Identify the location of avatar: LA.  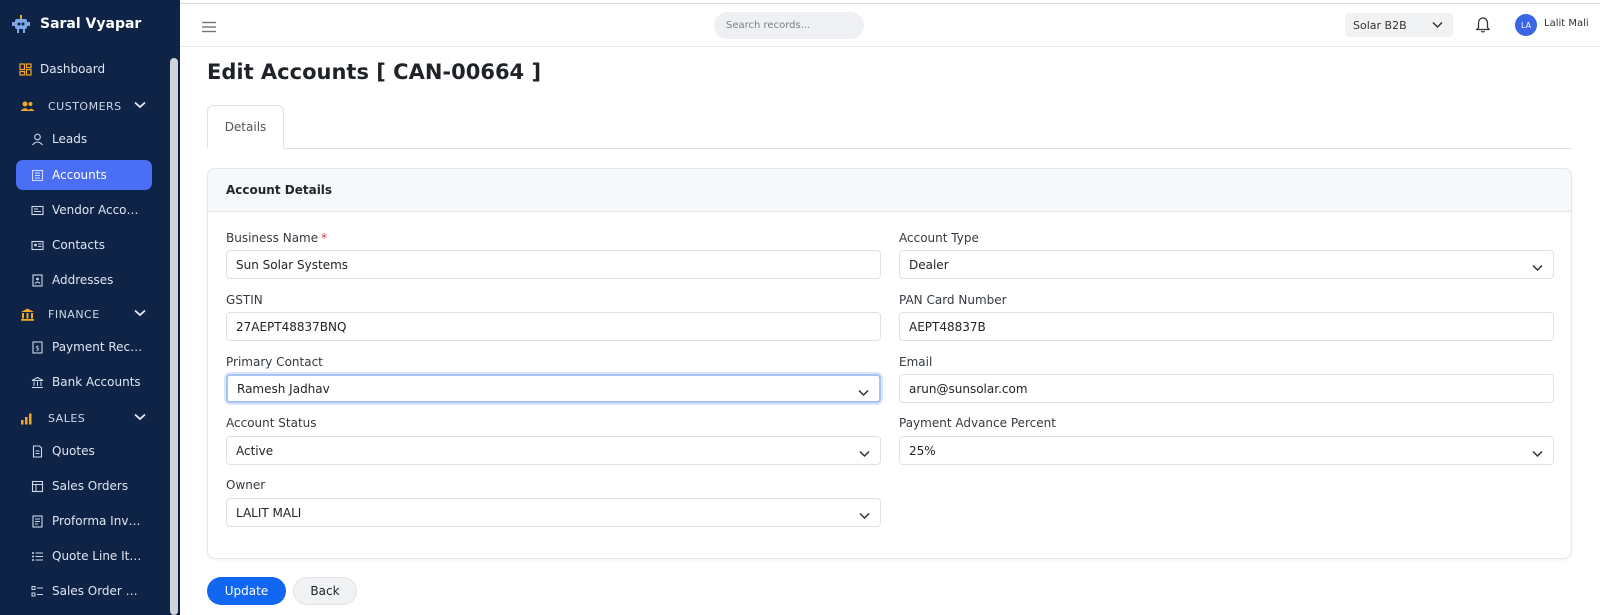
(1526, 25).